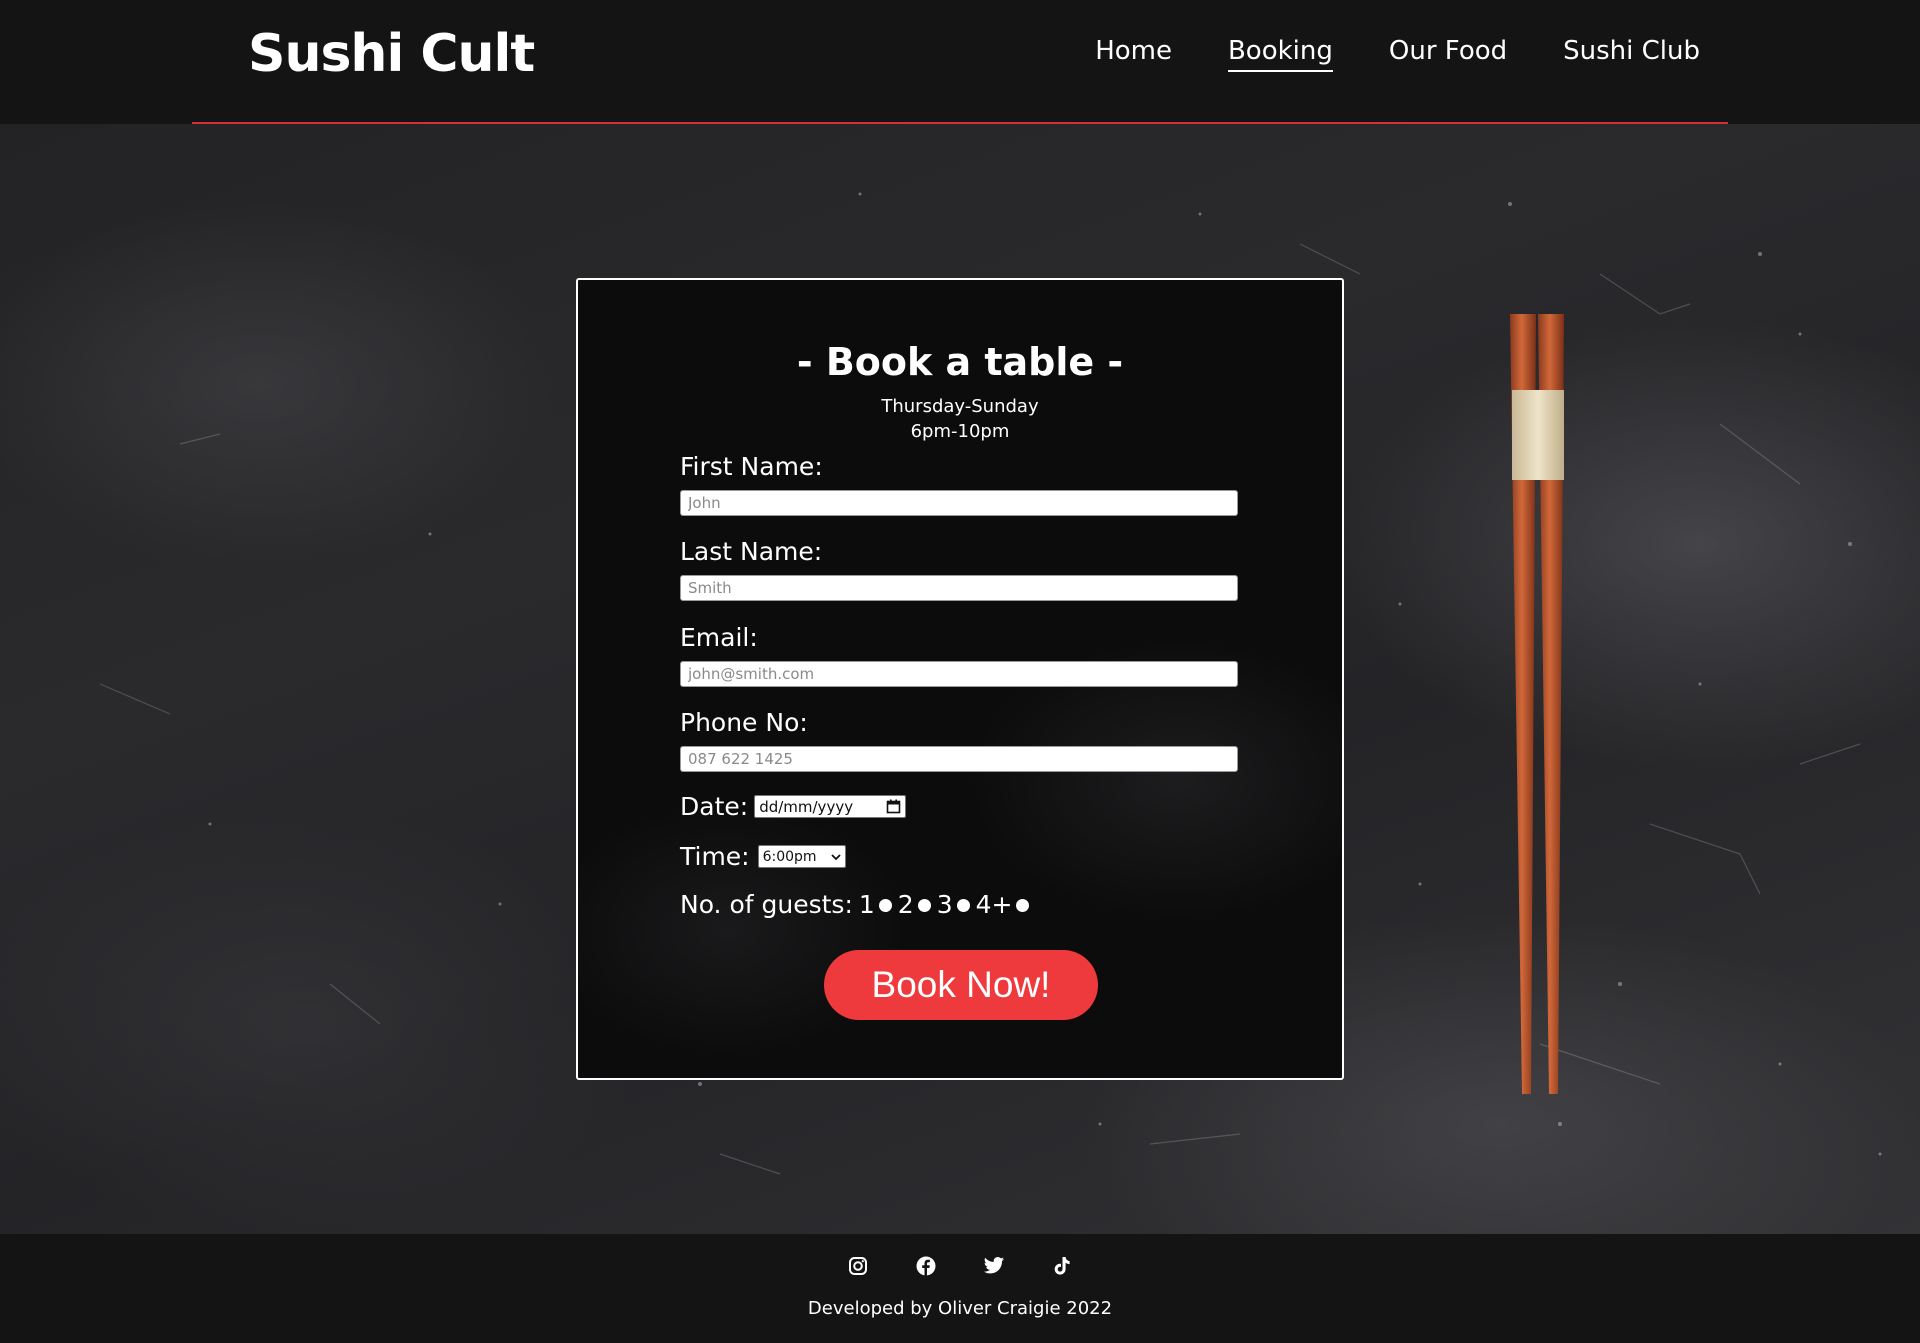 This screenshot has width=1920, height=1343. Describe the element at coordinates (1631, 54) in the screenshot. I see `nav-sushi-club: Sushi Club` at that location.